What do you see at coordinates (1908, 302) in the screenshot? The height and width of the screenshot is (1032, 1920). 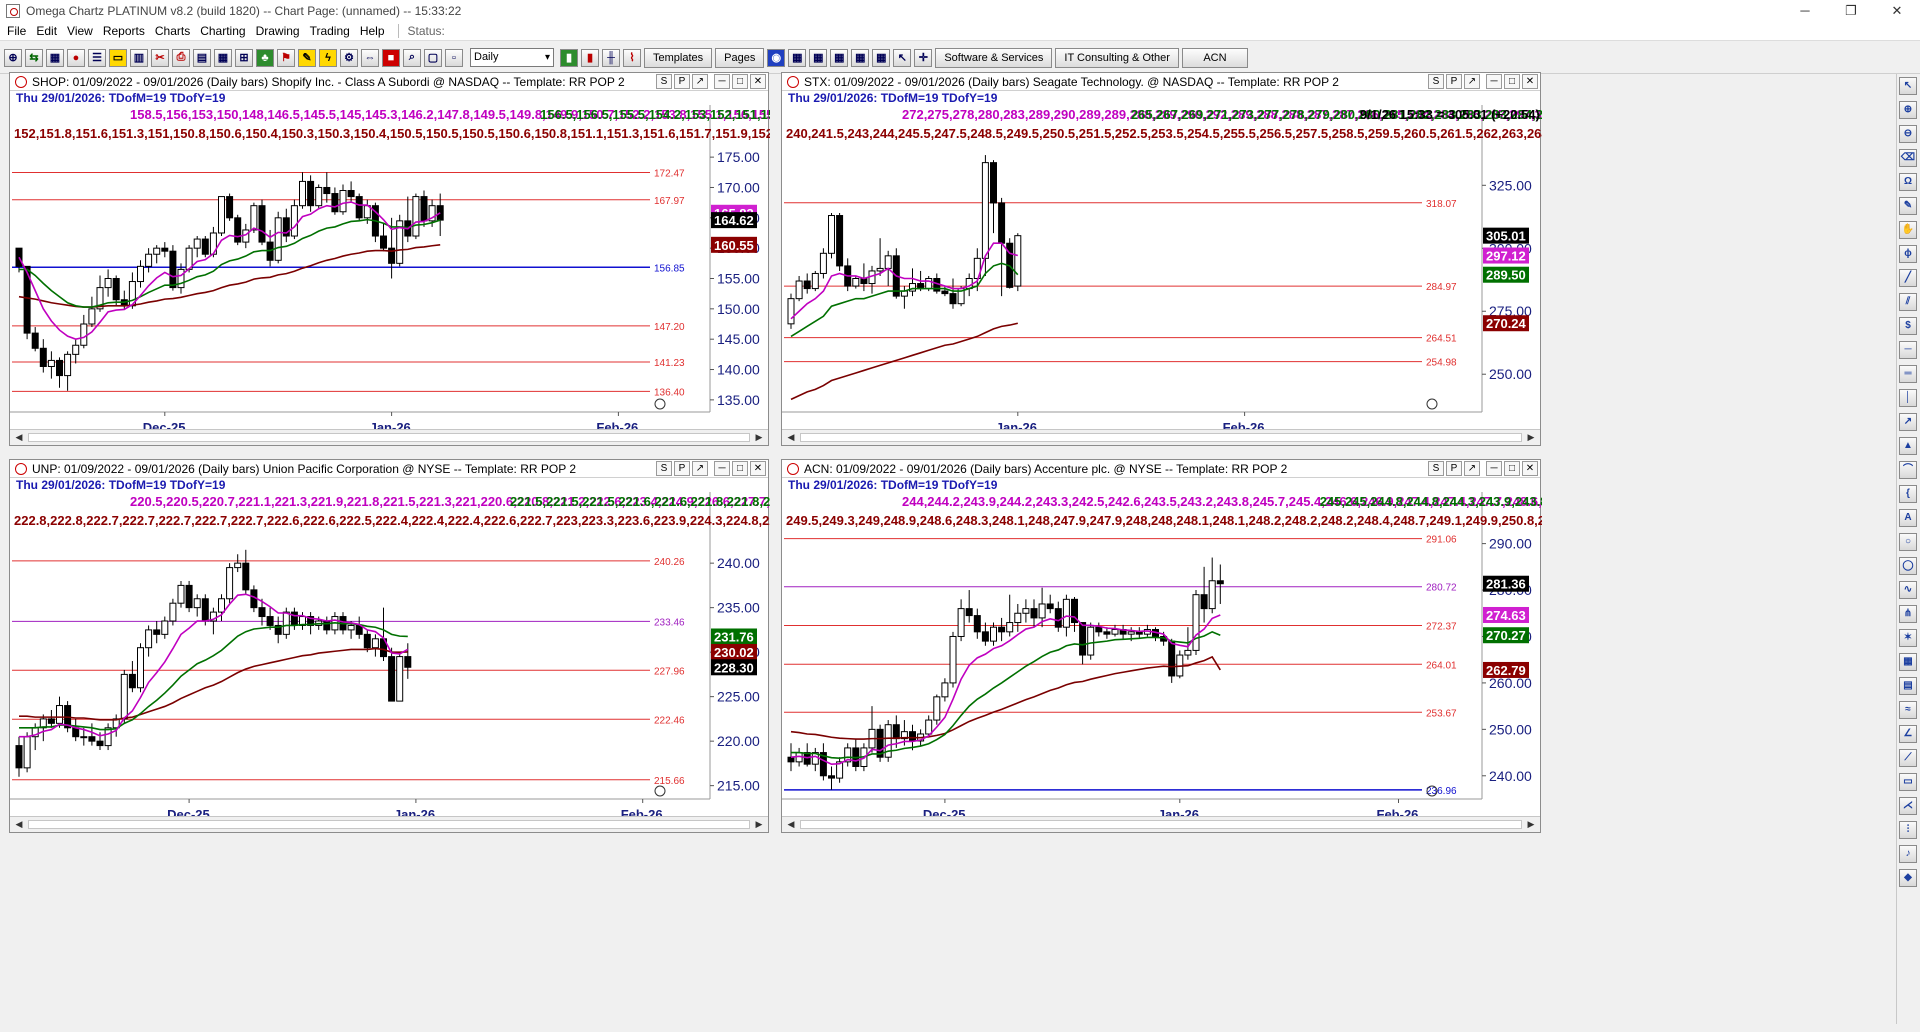 I see `channel-icon: ⫽` at bounding box center [1908, 302].